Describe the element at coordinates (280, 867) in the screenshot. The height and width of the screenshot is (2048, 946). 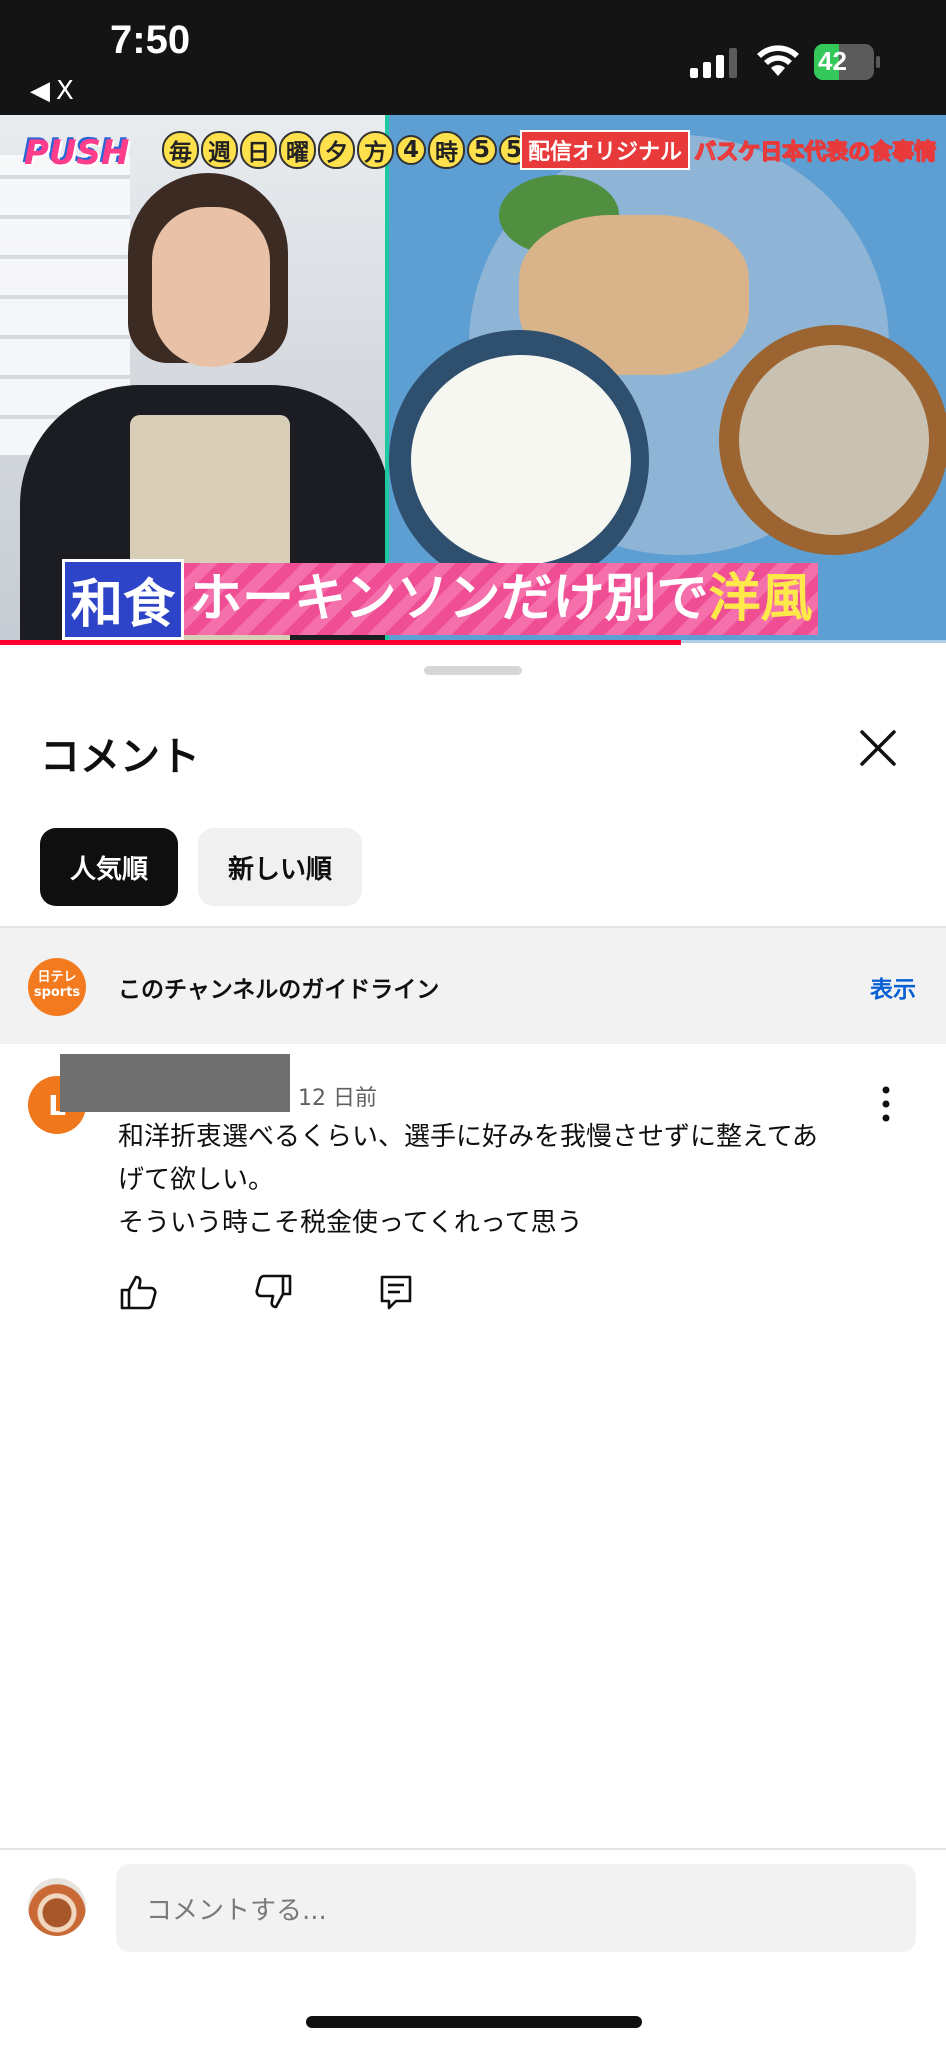
I see `tab-newest: 新しい順` at that location.